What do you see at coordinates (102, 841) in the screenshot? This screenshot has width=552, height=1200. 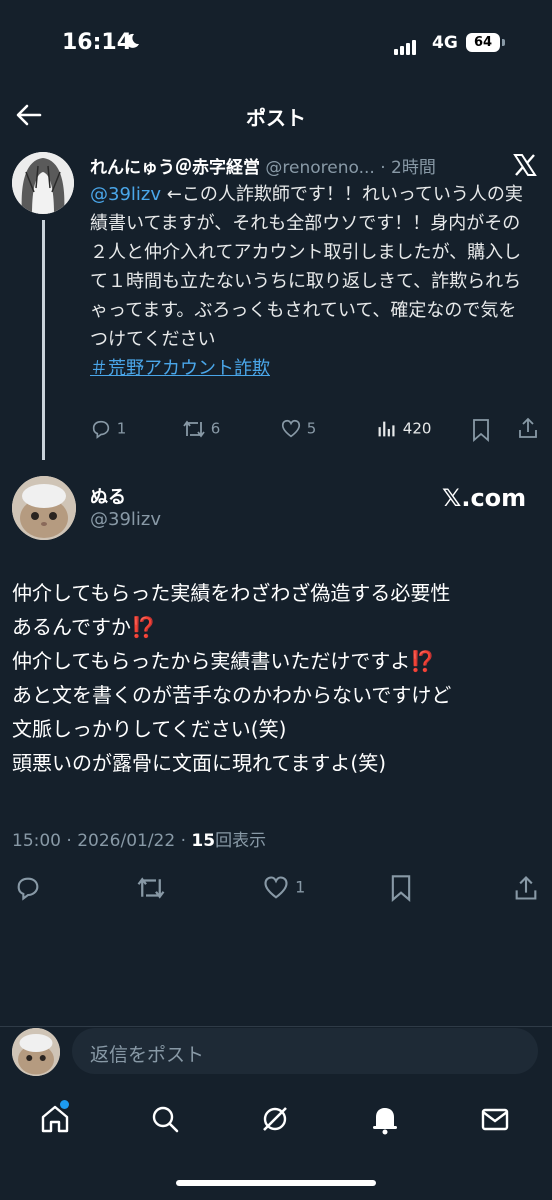 I see `post-timestamp: 15:00 · 2026/01/22 ·` at bounding box center [102, 841].